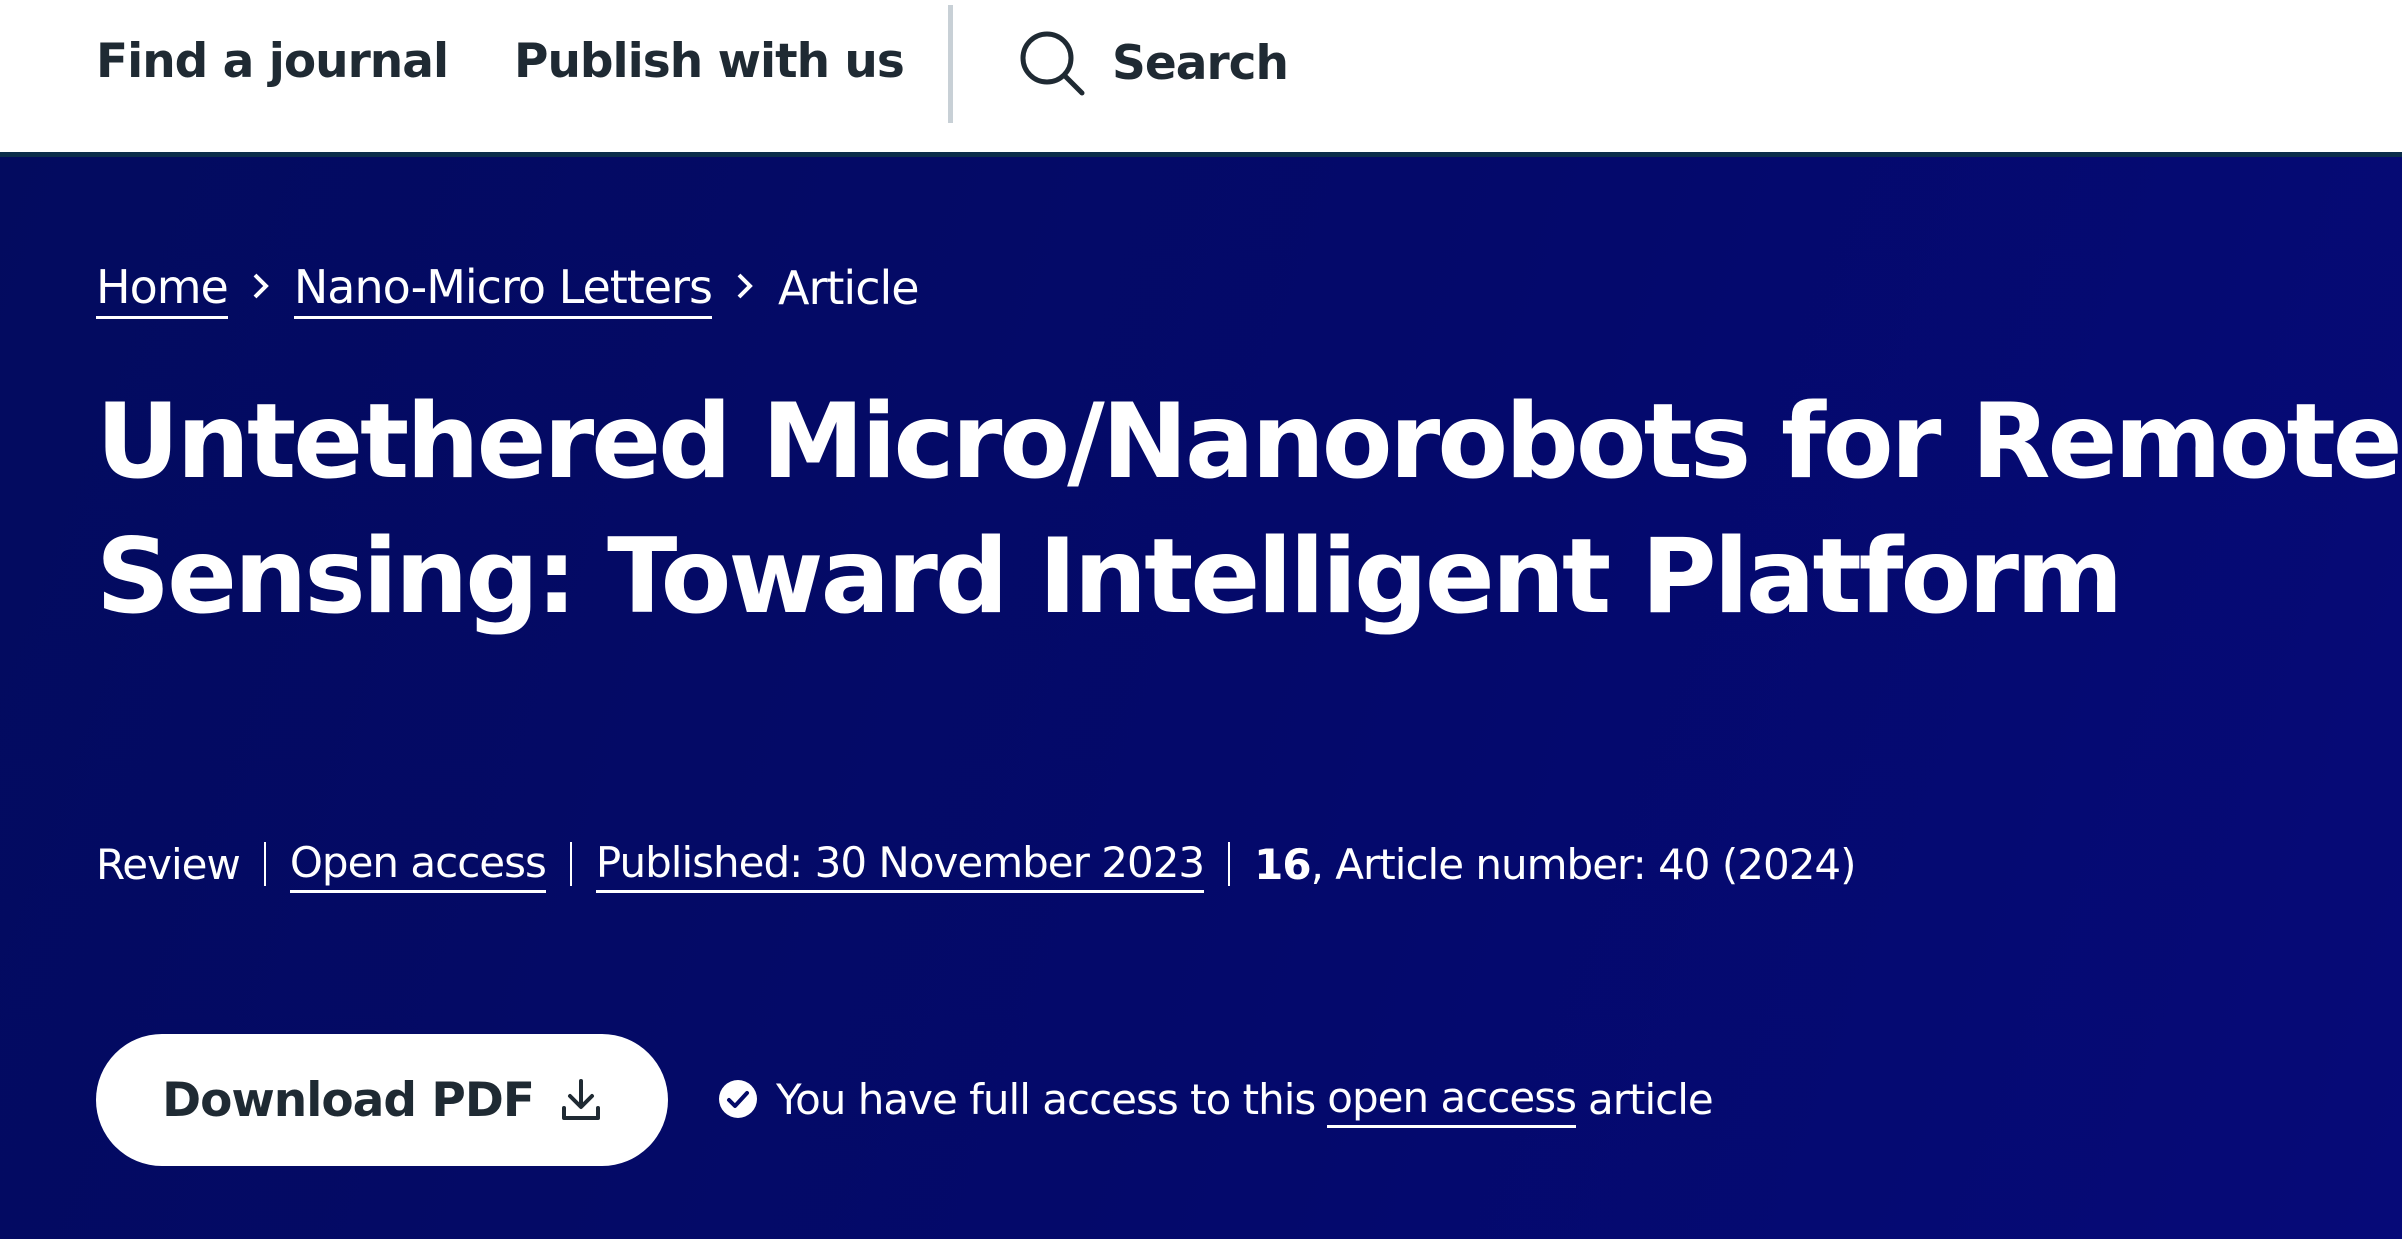  I want to click on find-a-journal-link: Find a journal, so click(272, 62).